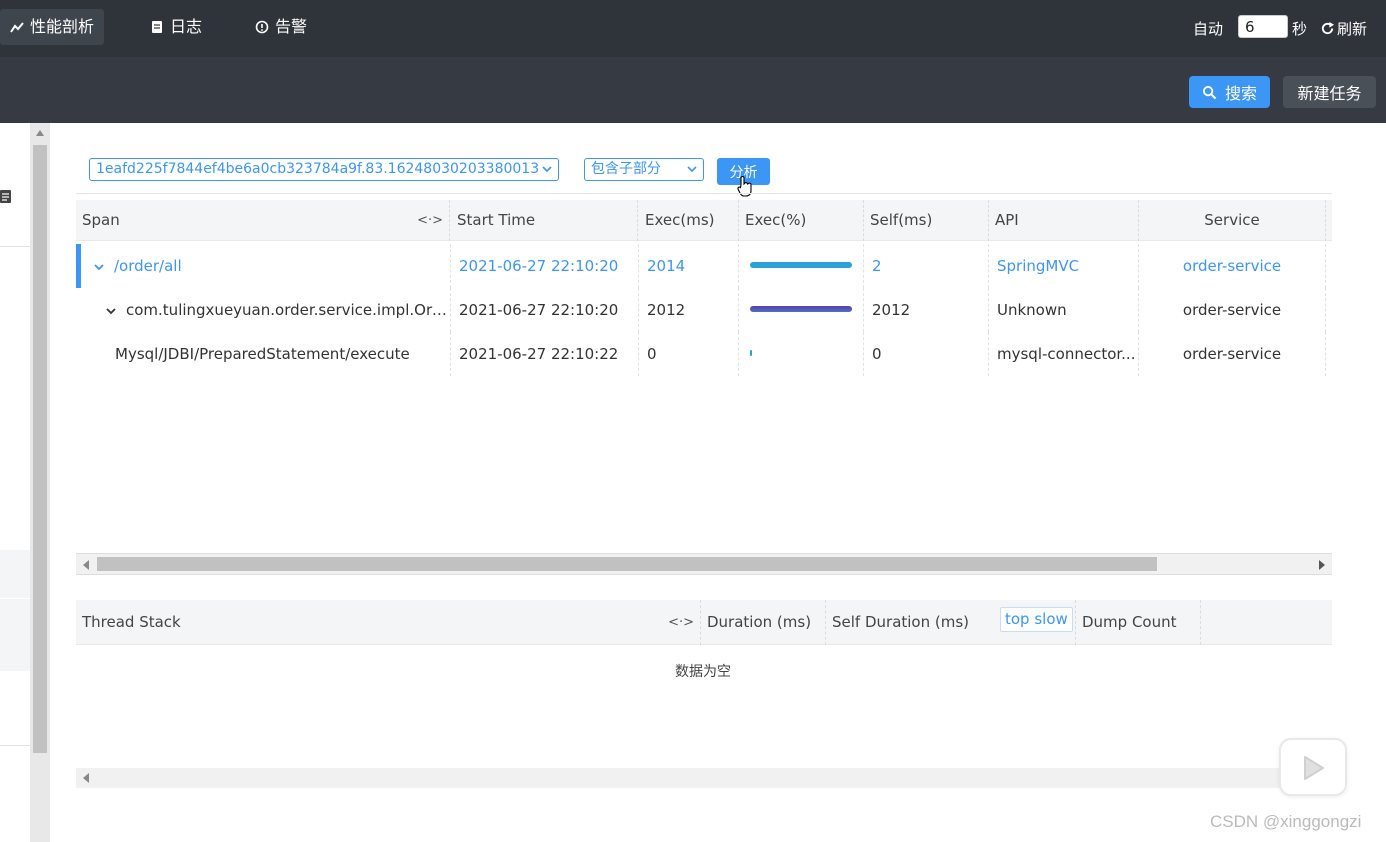  What do you see at coordinates (544, 220) in the screenshot?
I see `column-start-time: Start Time` at bounding box center [544, 220].